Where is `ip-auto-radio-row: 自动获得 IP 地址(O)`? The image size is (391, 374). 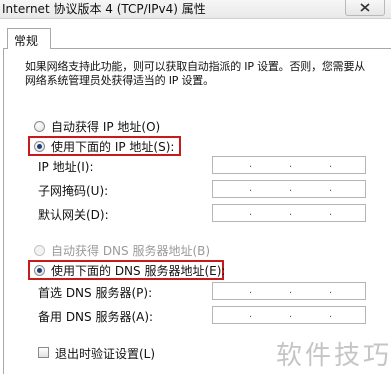 ip-auto-radio-row: 自动获得 IP 地址(O) is located at coordinates (97, 126).